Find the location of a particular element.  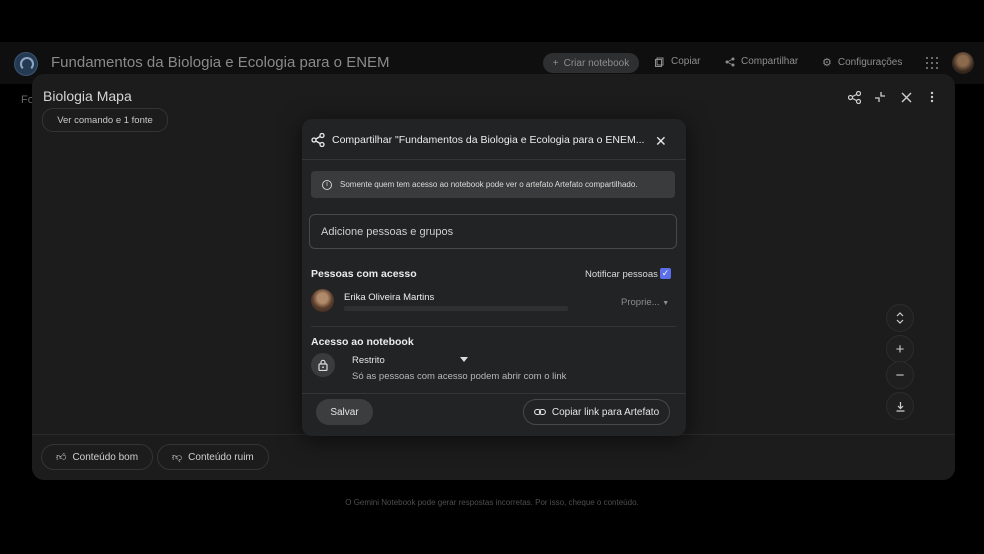

panel-share-icon is located at coordinates (854, 97).